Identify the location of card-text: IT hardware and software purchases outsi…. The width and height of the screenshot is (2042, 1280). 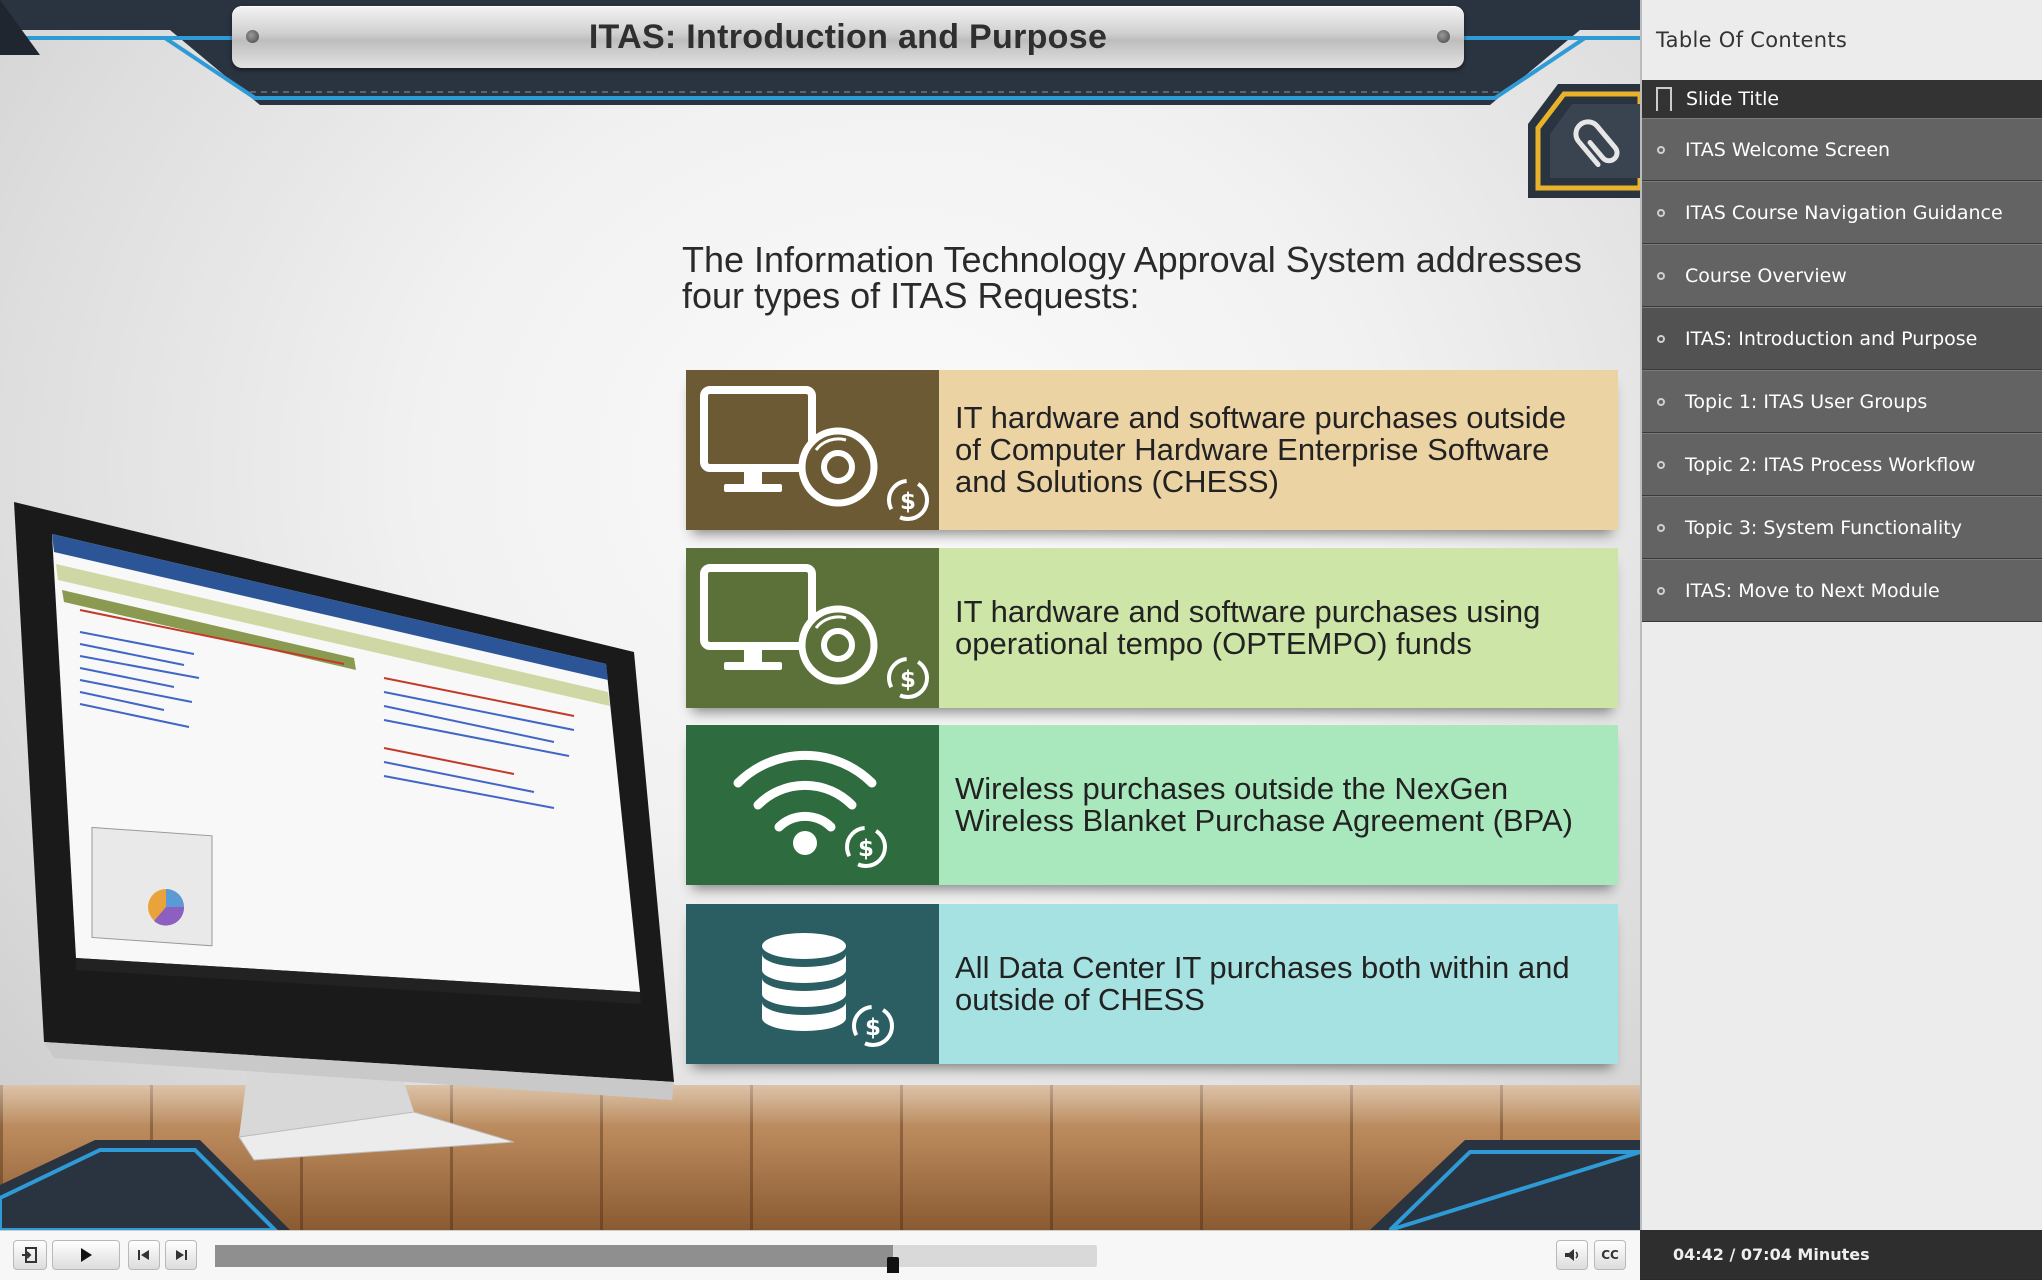
(1278, 450).